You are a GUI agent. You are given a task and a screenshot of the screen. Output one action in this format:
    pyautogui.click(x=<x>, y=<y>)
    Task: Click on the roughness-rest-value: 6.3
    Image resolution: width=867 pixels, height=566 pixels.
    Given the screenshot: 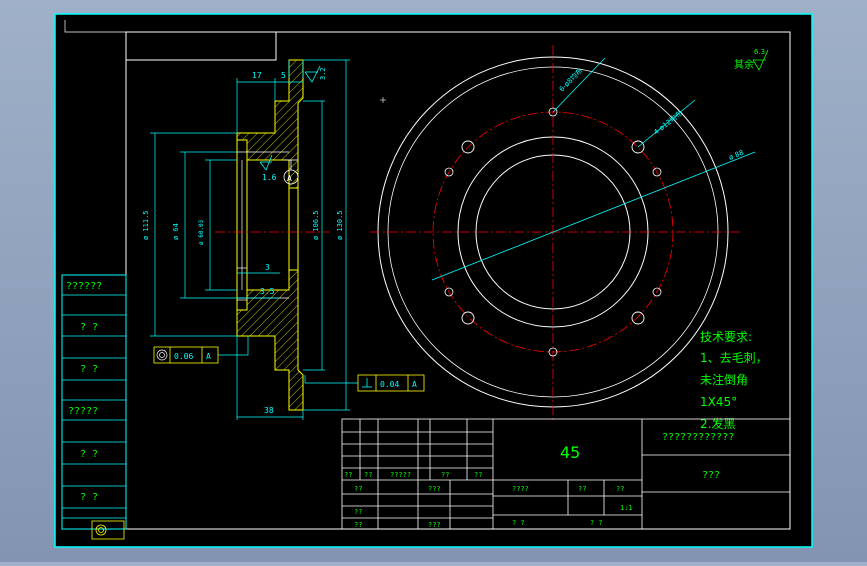 What is the action you would take?
    pyautogui.click(x=759, y=52)
    